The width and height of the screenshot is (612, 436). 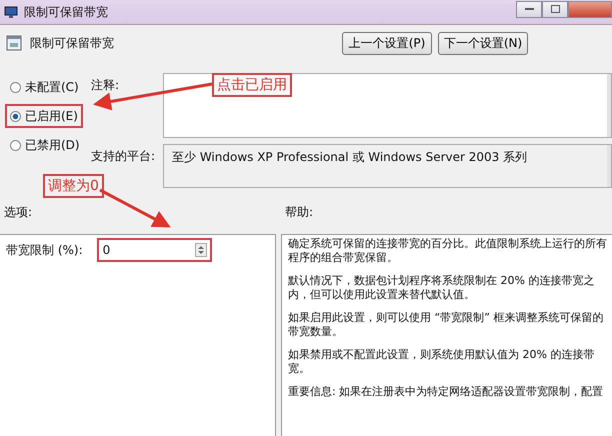 What do you see at coordinates (73, 186) in the screenshot?
I see `annotation-callout: 调整为0` at bounding box center [73, 186].